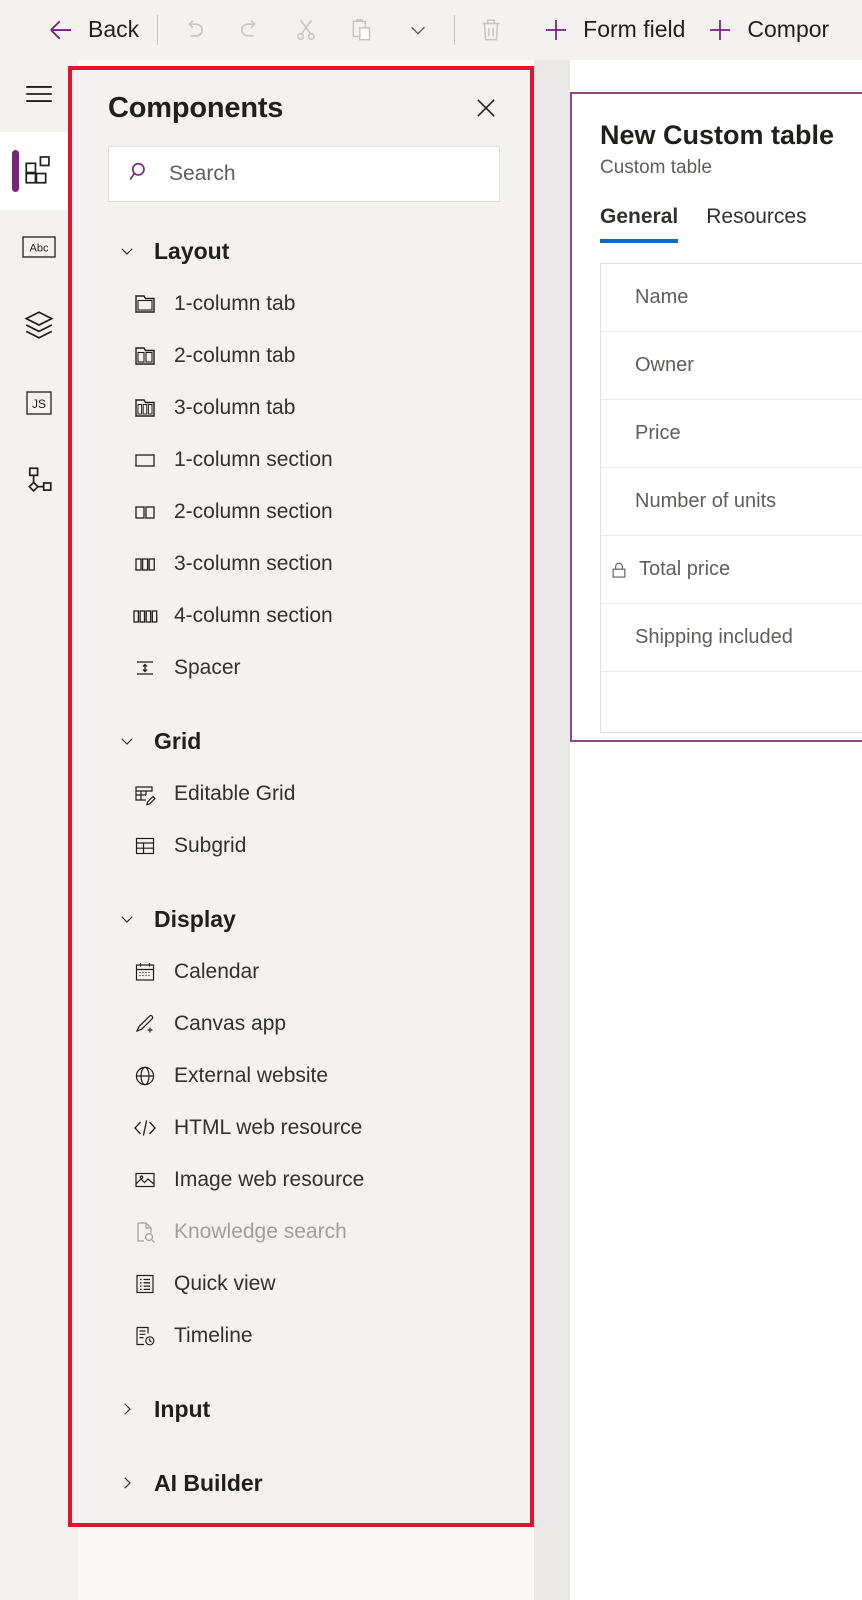  Describe the element at coordinates (145, 460) in the screenshot. I see `one-column-section-icon` at that location.